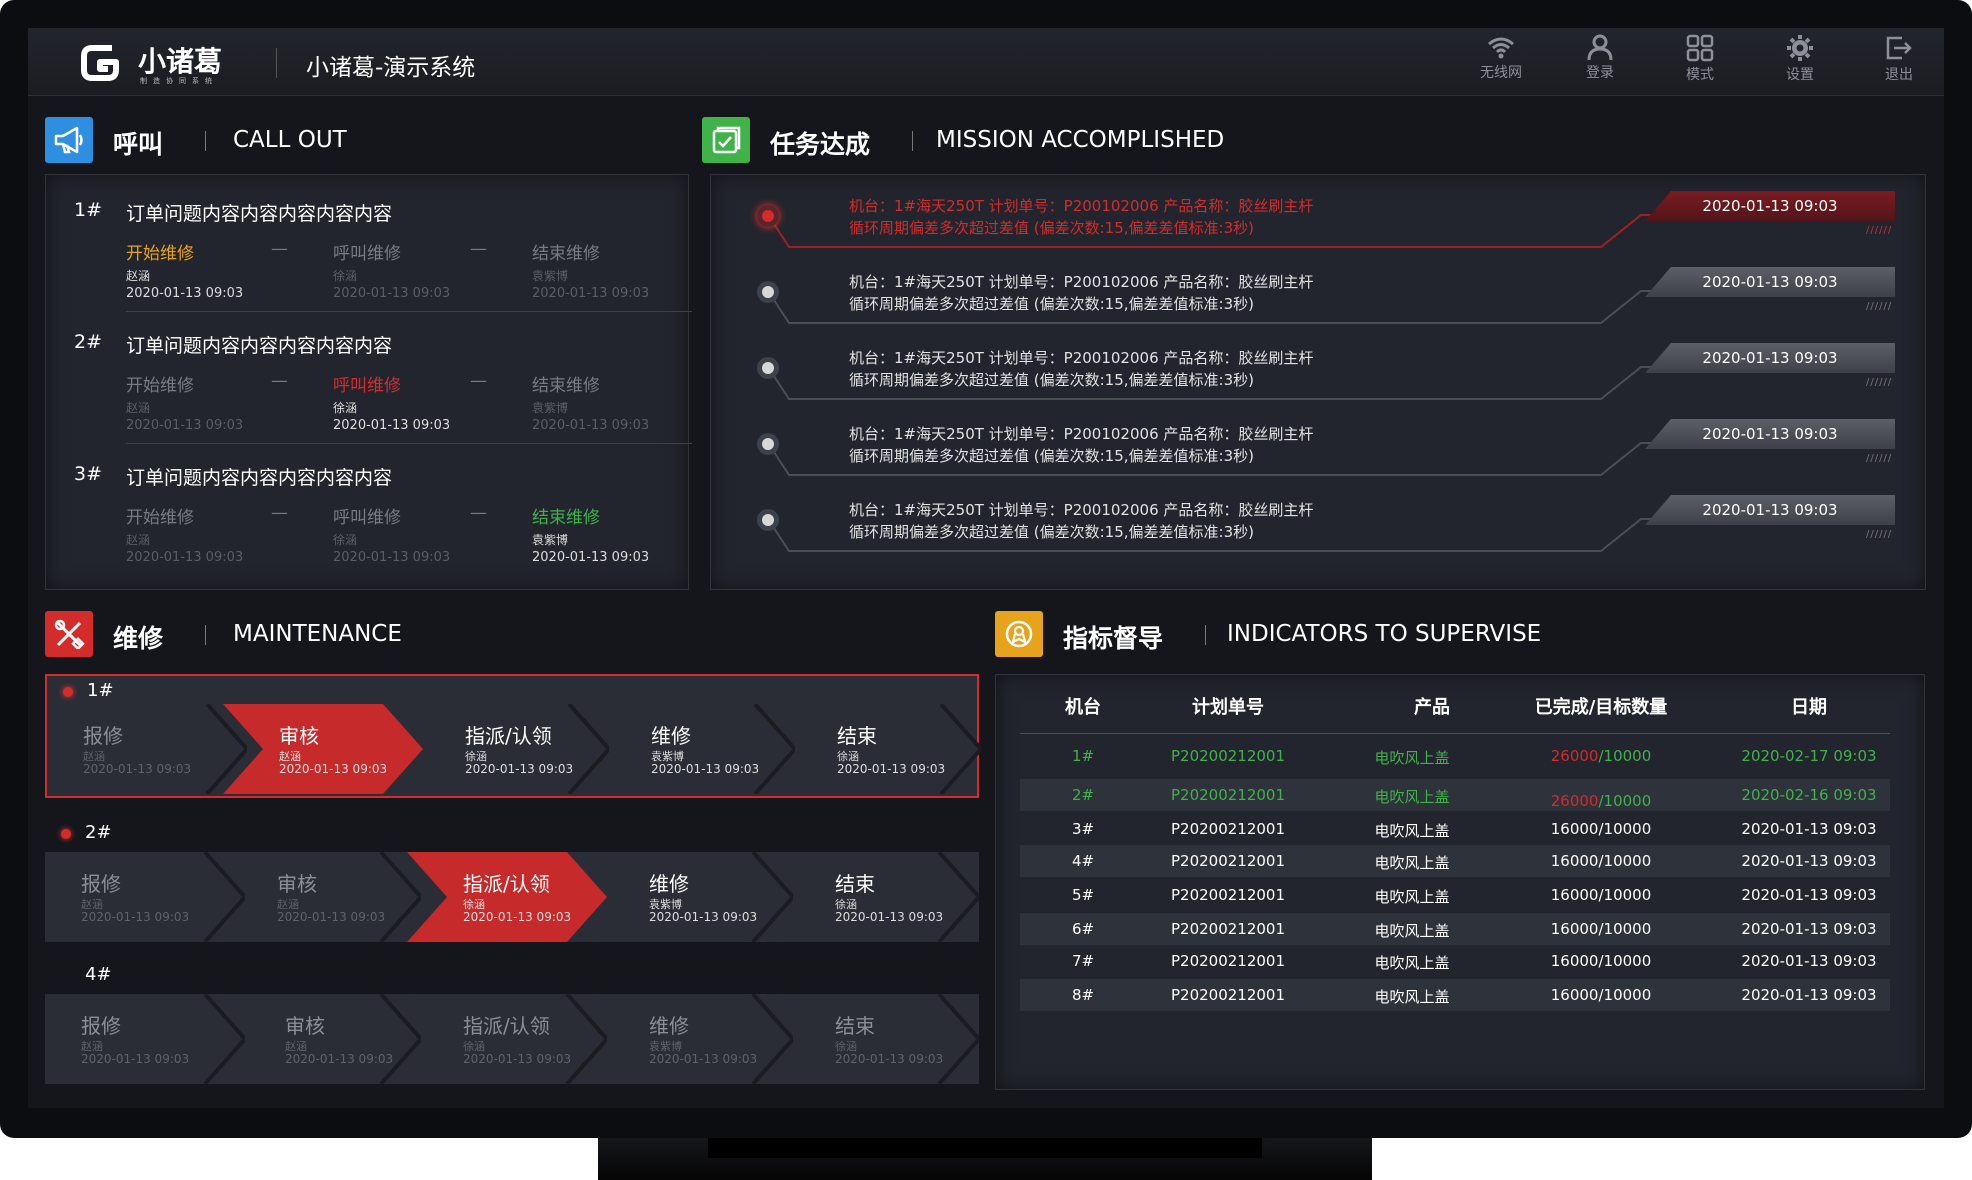 The image size is (1972, 1180). I want to click on mode-button: 模式, so click(1700, 59).